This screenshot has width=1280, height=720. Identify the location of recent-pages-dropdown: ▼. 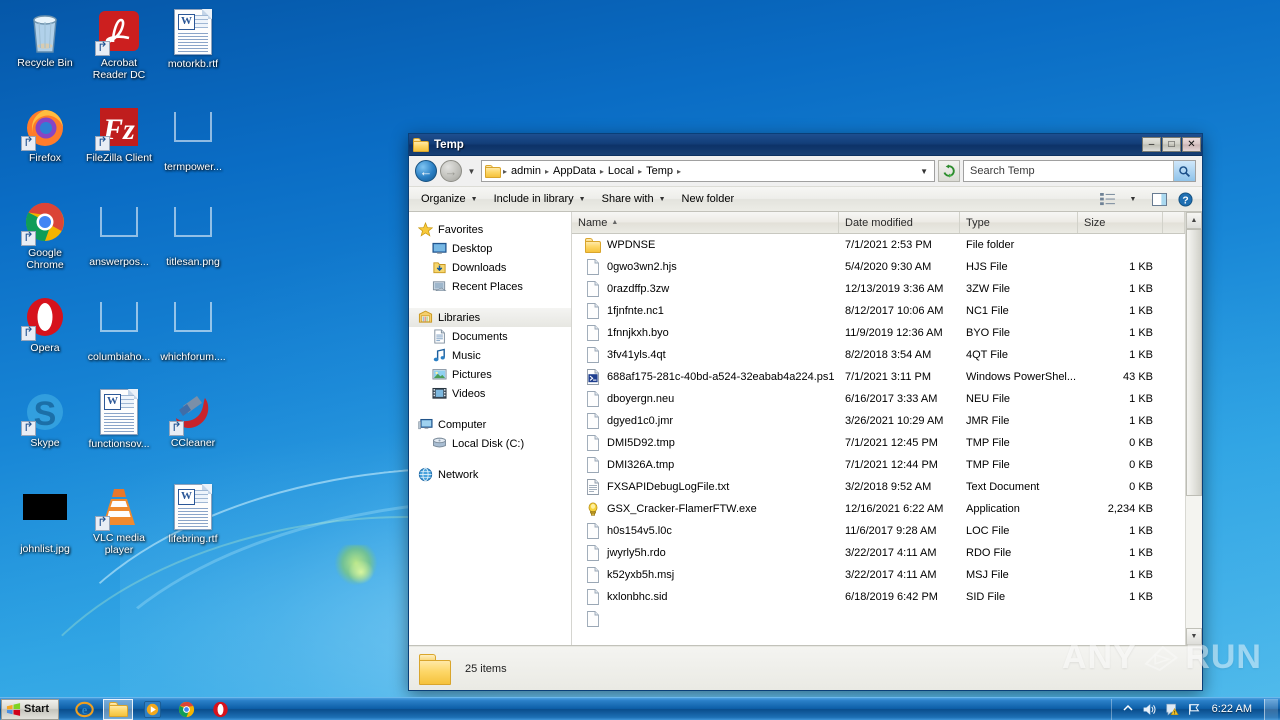
(471, 171).